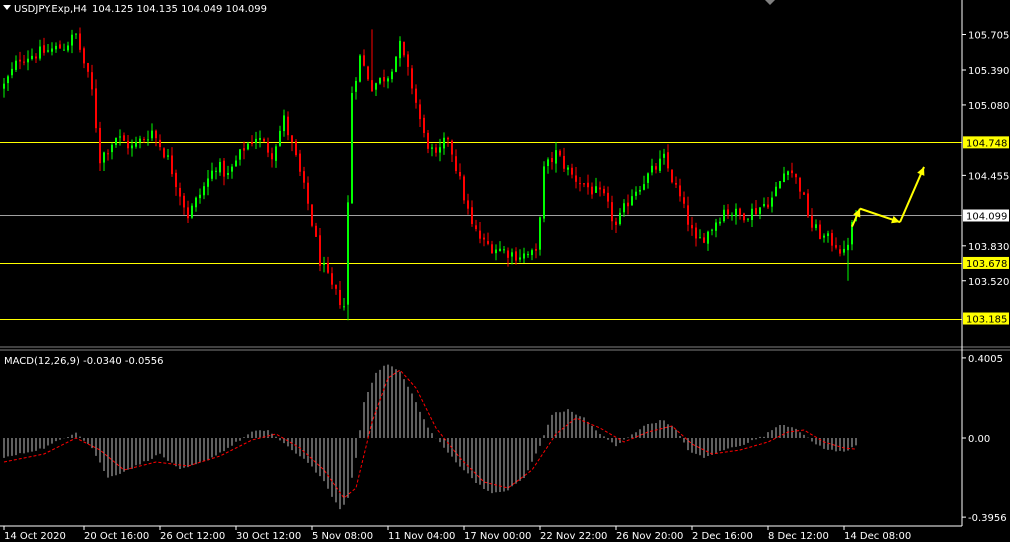 The width and height of the screenshot is (1010, 542). What do you see at coordinates (988, 106) in the screenshot?
I see `price-tick-label: 105.080` at bounding box center [988, 106].